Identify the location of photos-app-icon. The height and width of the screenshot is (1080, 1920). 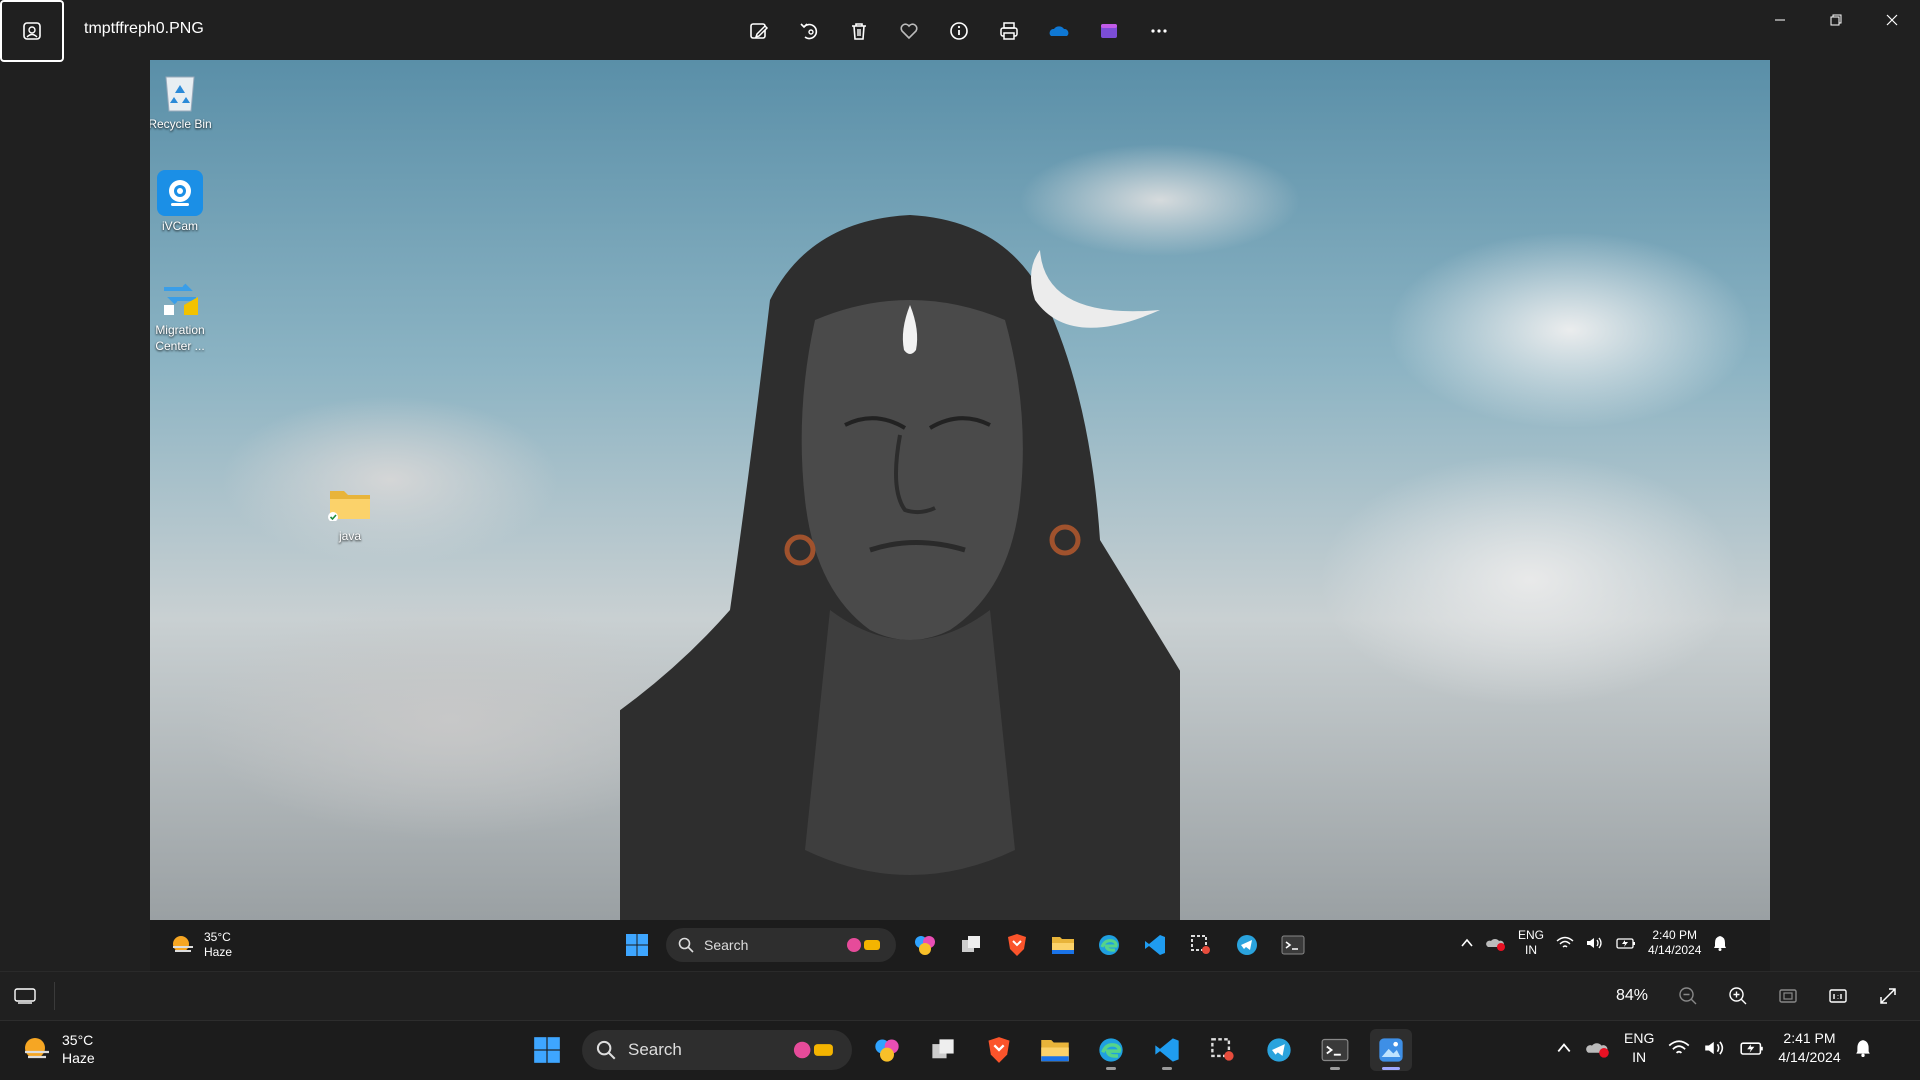
(32, 31).